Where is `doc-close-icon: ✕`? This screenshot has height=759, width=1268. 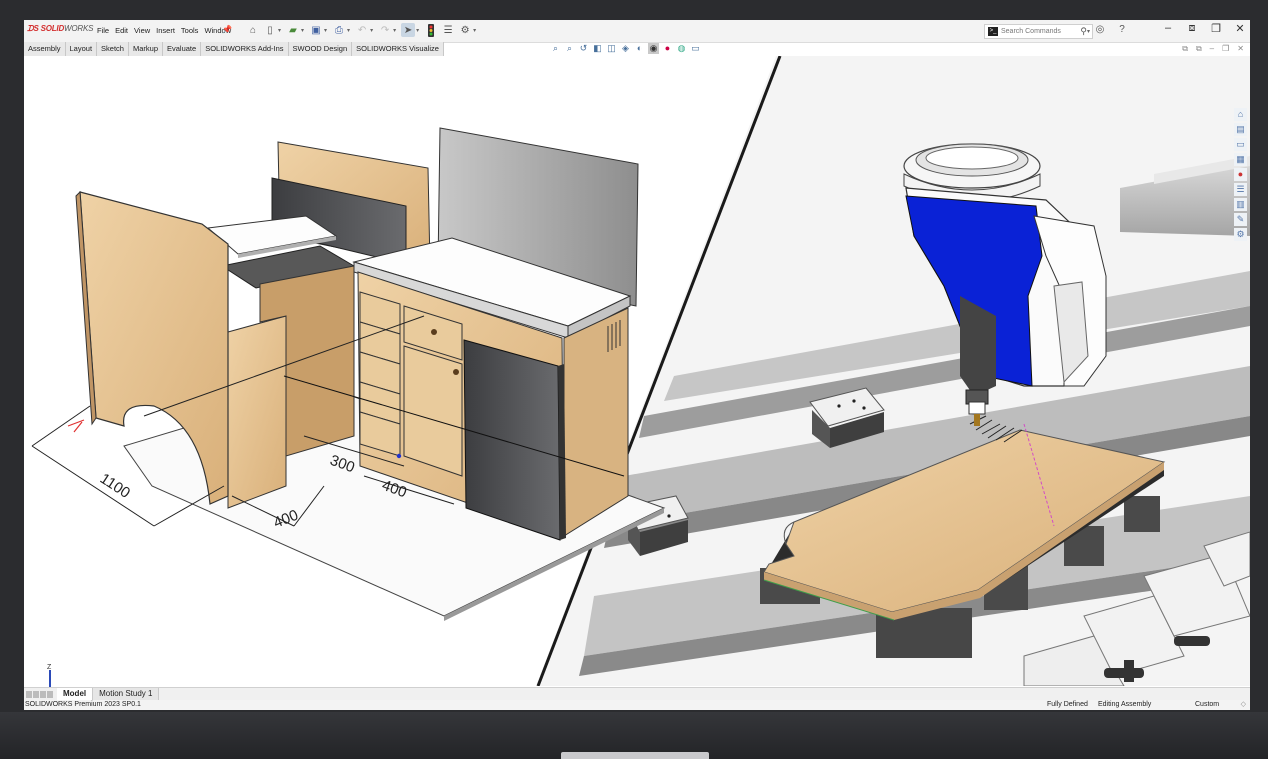
doc-close-icon: ✕ is located at coordinates (1240, 49).